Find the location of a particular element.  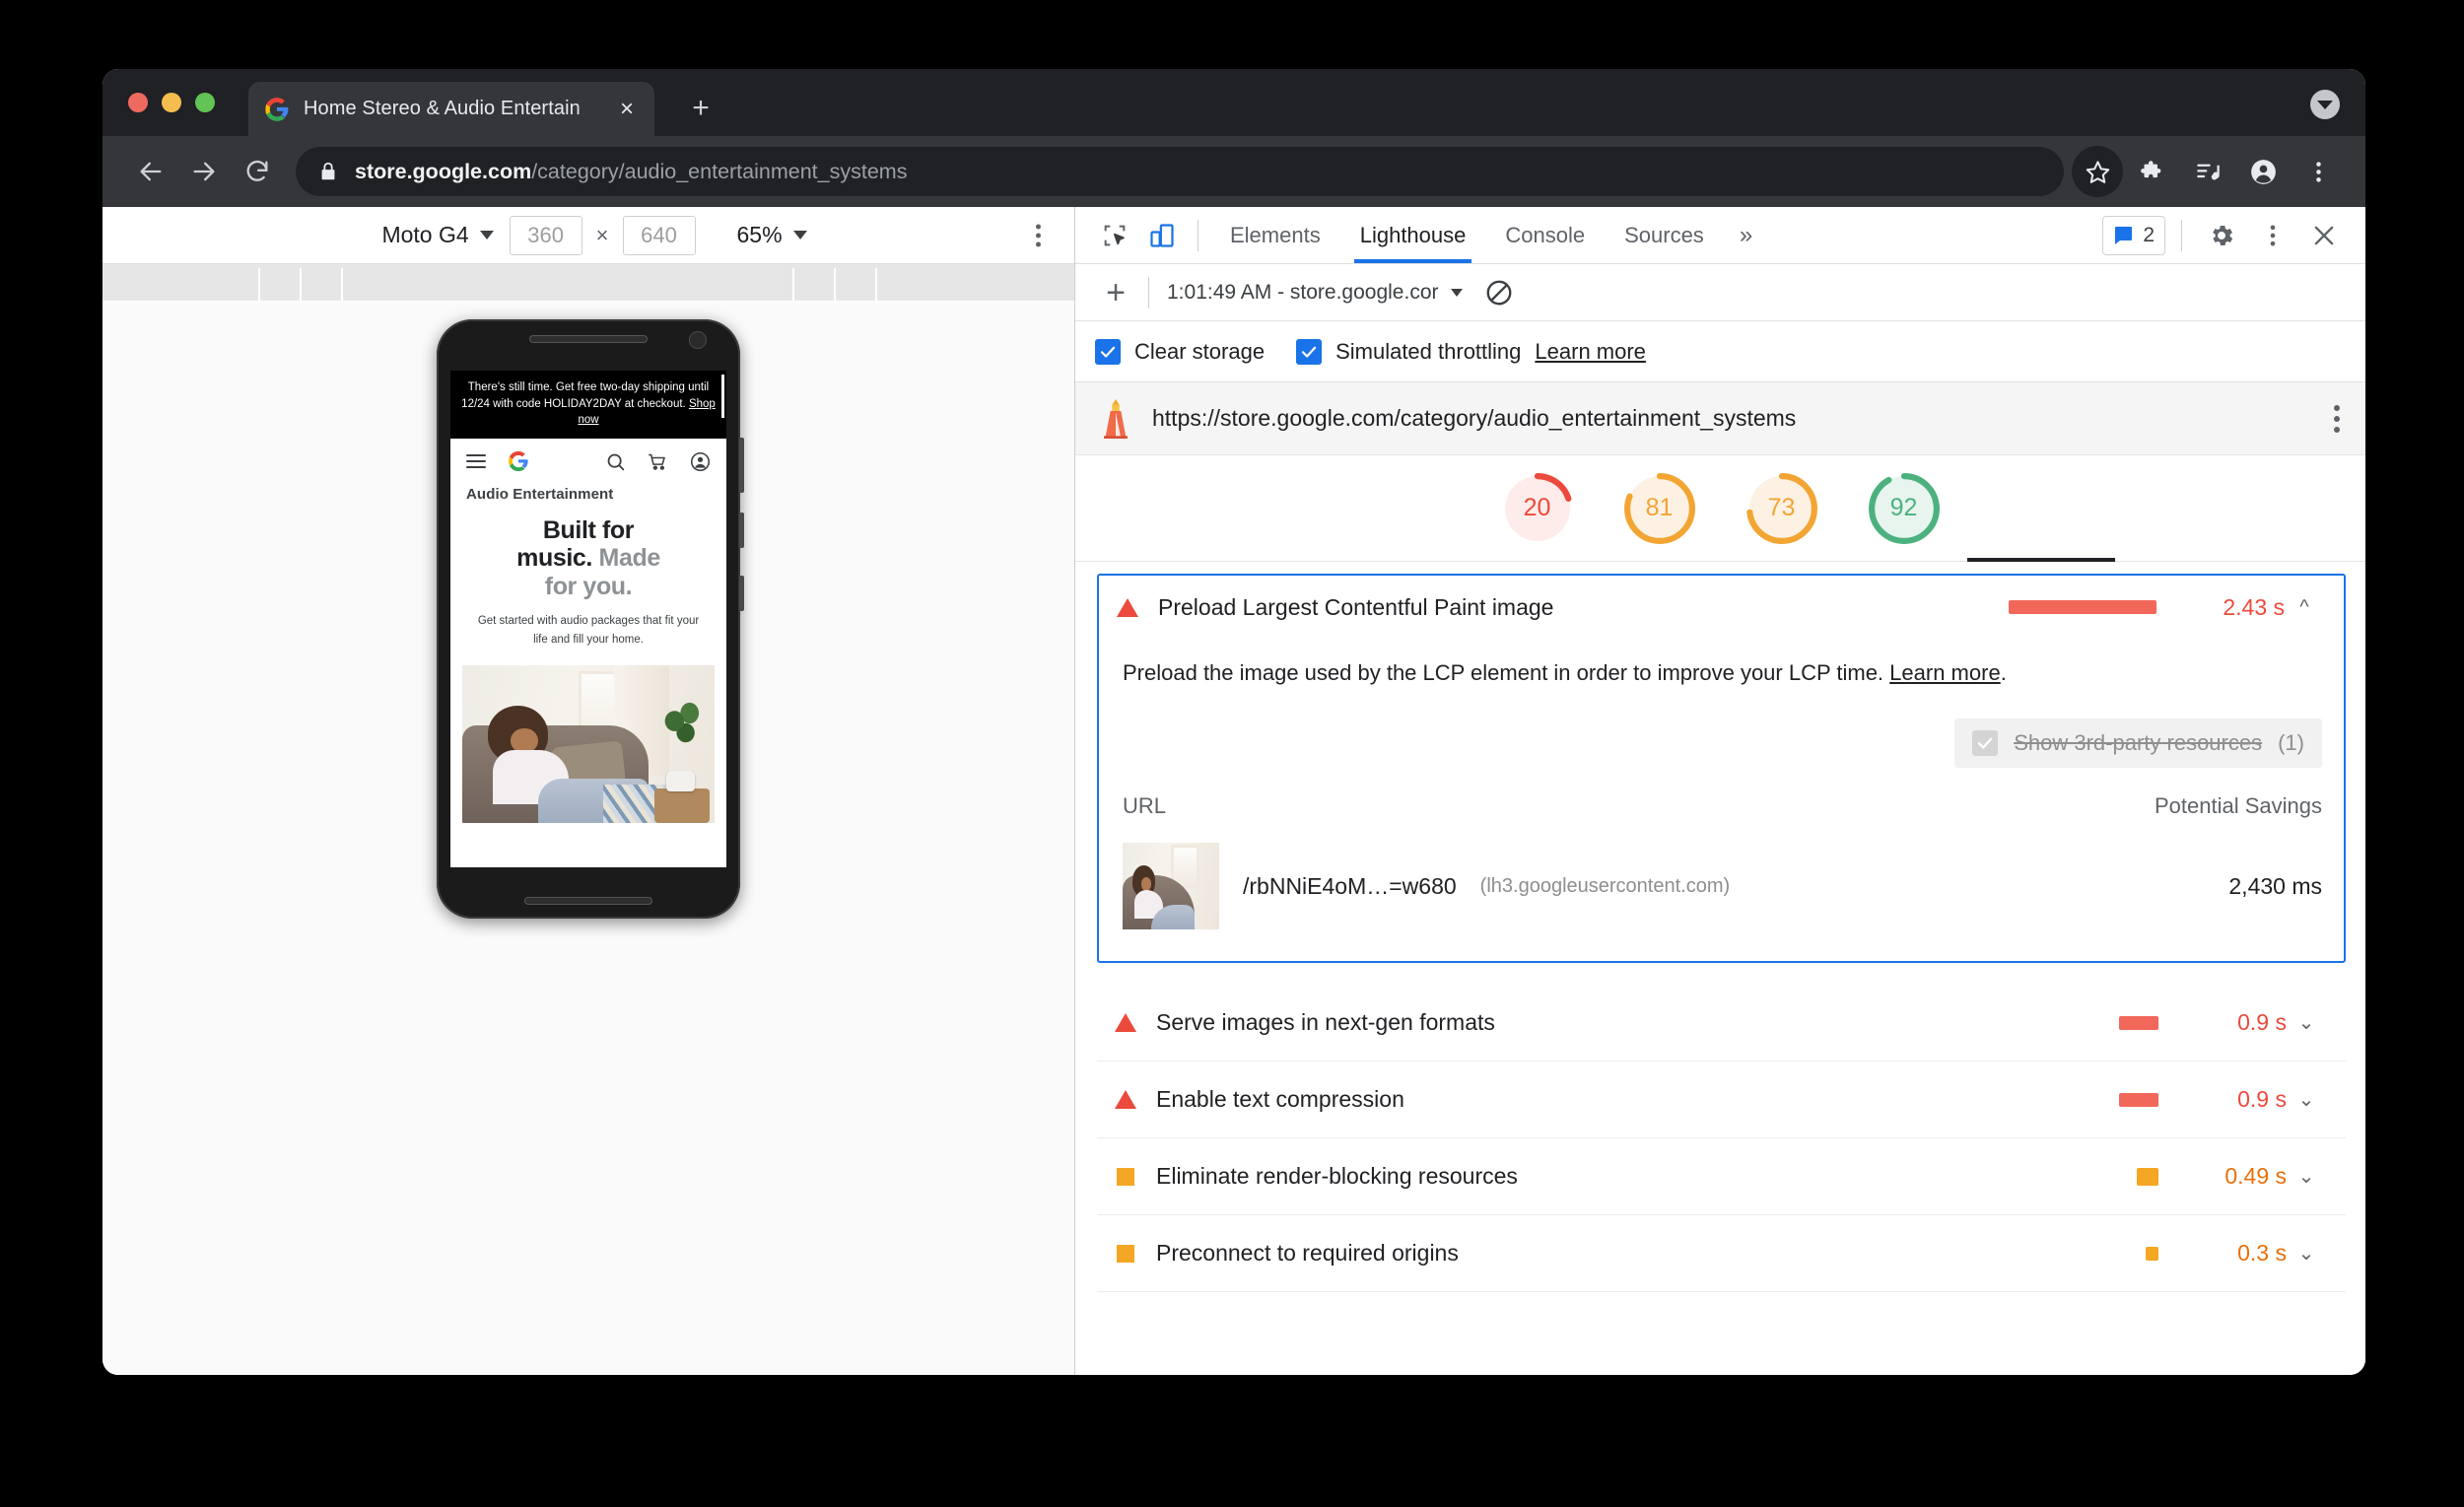

resource-url: /rbNNiE4oM…=w680 is located at coordinates (1350, 886).